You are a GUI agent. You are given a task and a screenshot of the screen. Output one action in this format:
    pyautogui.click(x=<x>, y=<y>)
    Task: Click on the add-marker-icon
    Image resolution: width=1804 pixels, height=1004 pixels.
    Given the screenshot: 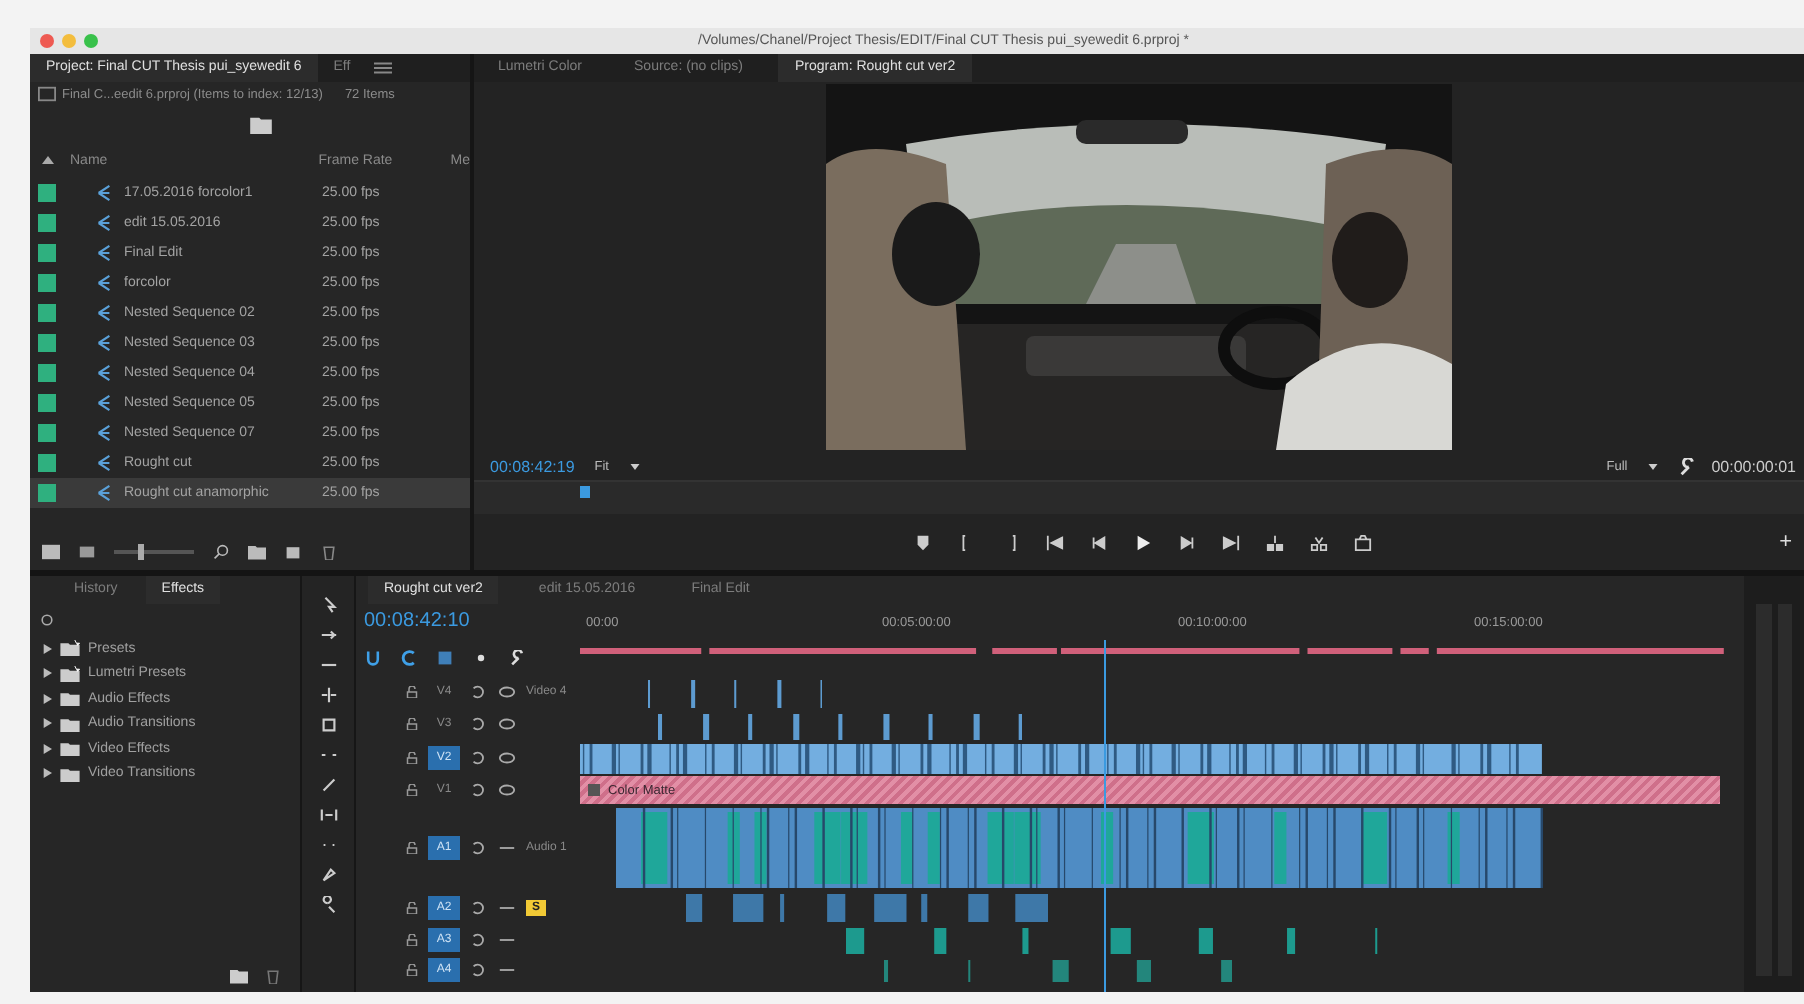 What is the action you would take?
    pyautogui.click(x=445, y=658)
    